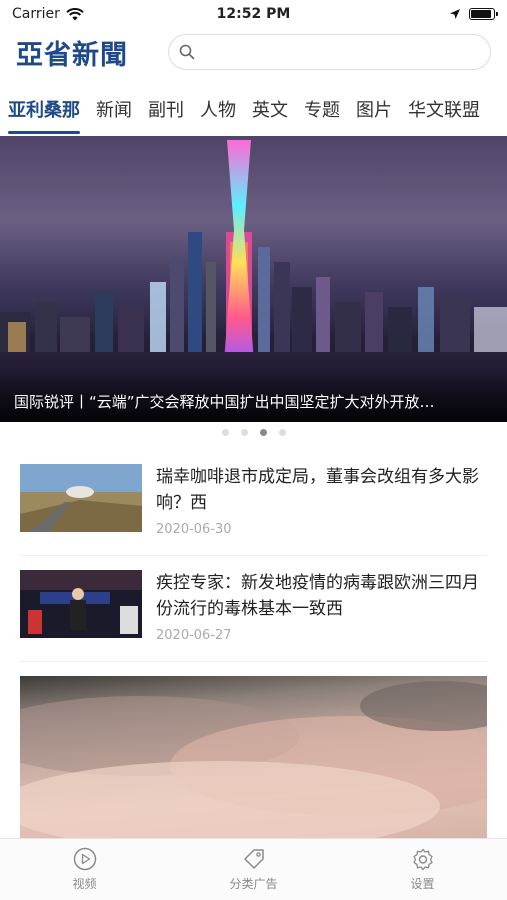 The width and height of the screenshot is (507, 900). I want to click on status-bar: Carrier 12:52 PM, so click(253, 14).